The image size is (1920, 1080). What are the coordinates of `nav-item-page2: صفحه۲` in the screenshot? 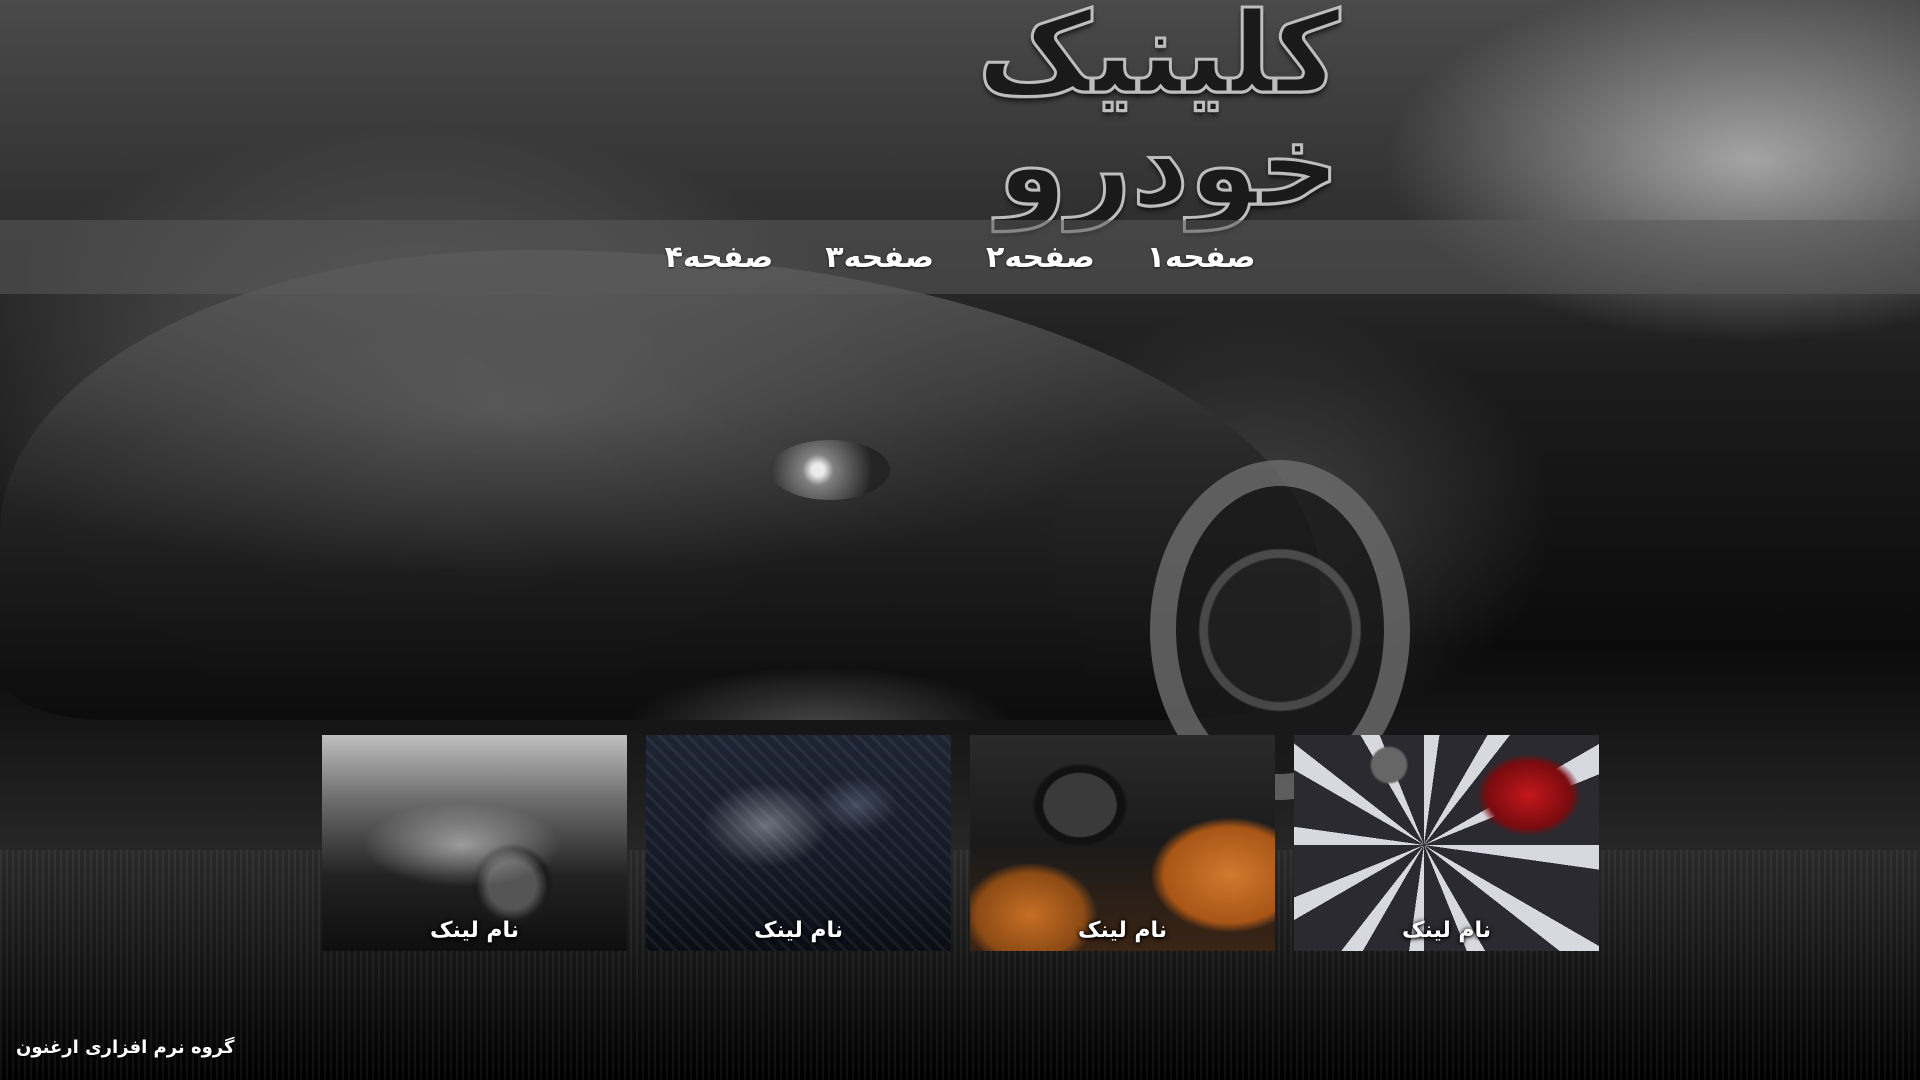 It's located at (1040, 257).